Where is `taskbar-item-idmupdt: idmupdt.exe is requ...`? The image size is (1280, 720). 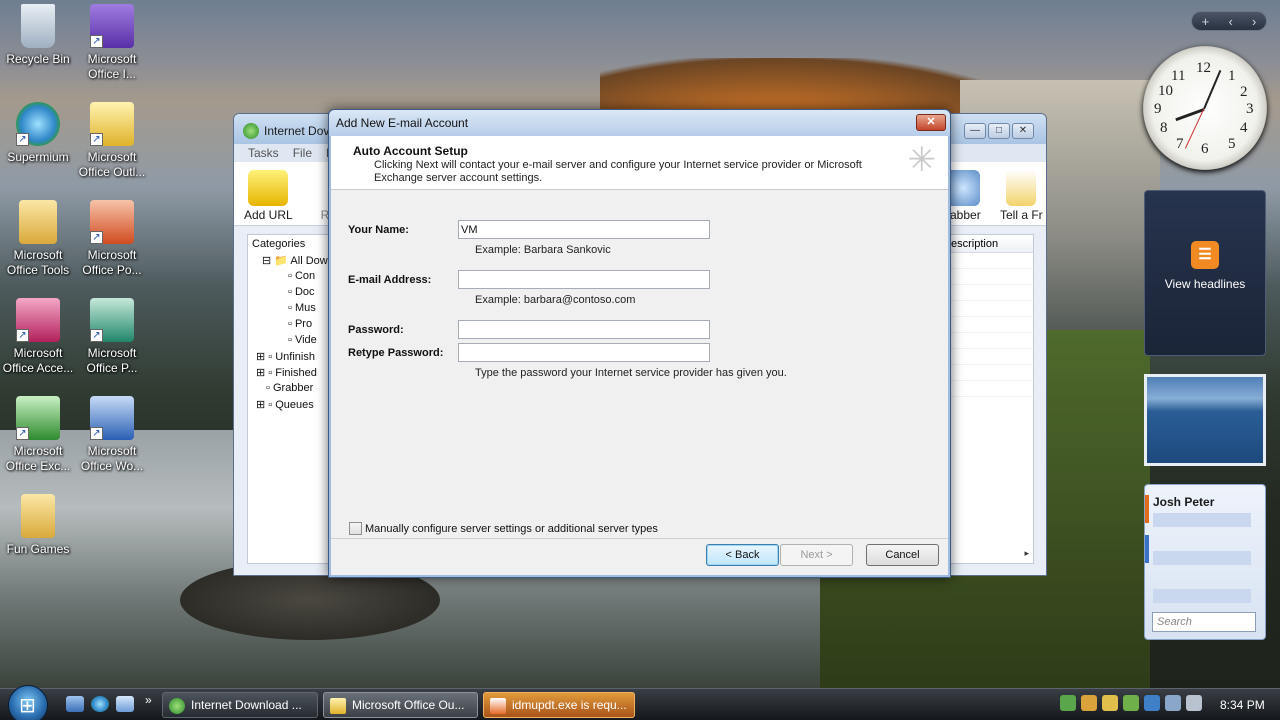
taskbar-item-idmupdt: idmupdt.exe is requ... is located at coordinates (559, 705).